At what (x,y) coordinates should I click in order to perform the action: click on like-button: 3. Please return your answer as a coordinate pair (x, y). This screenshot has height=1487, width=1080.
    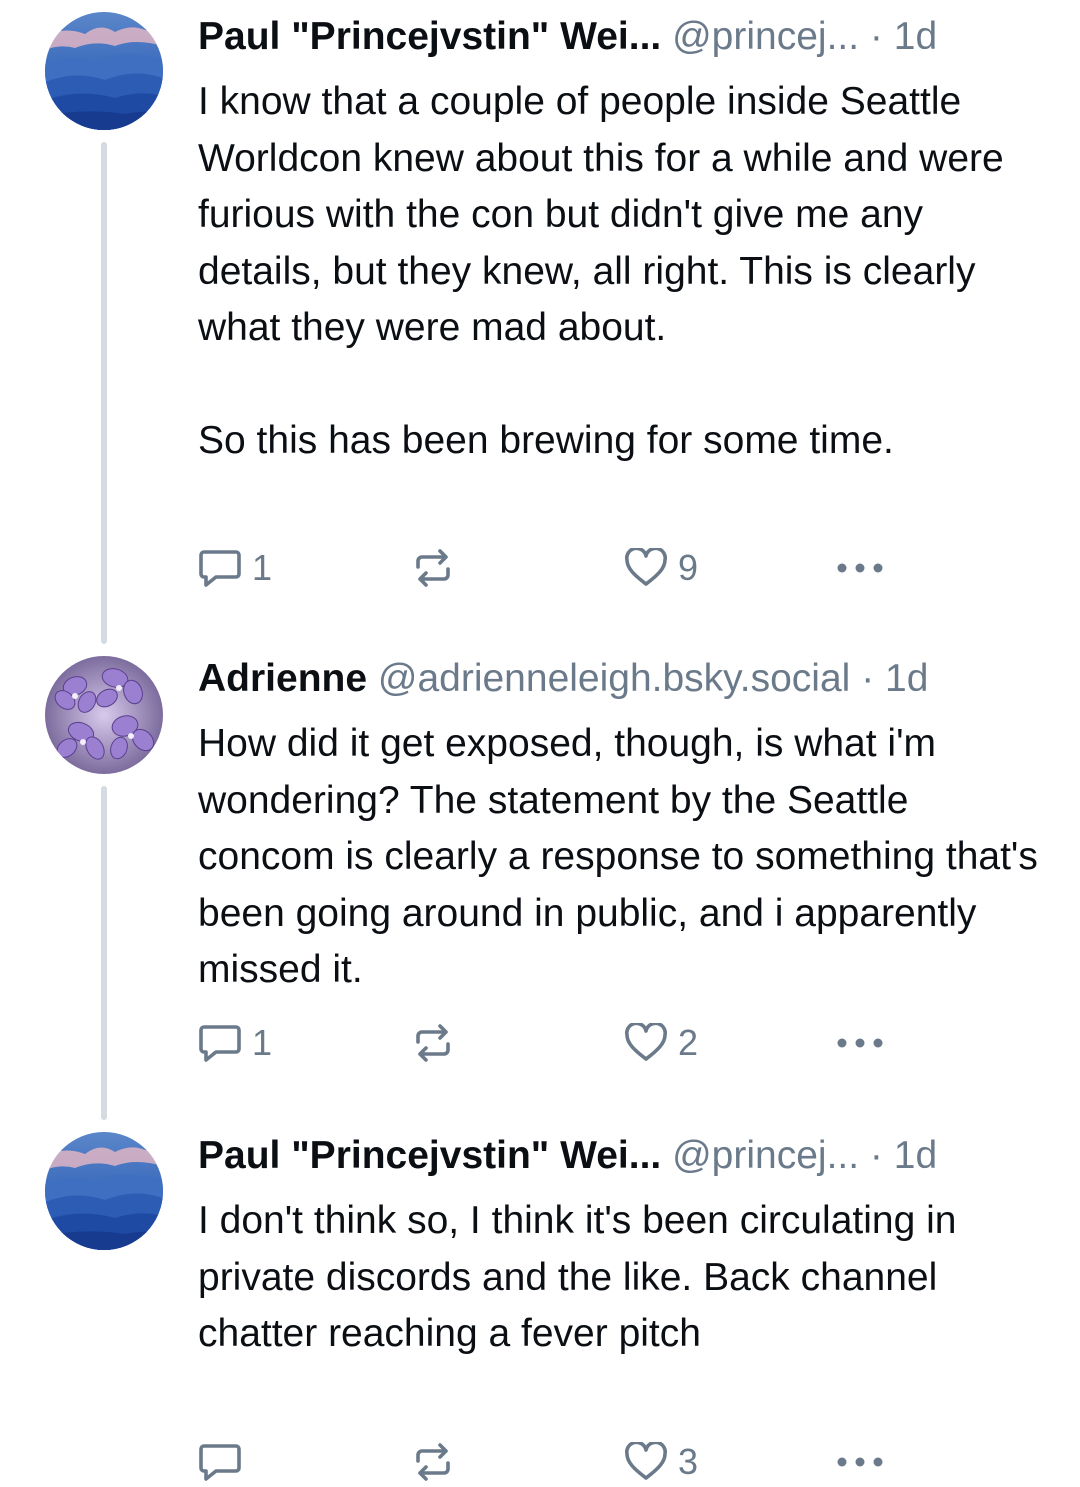
    Looking at the image, I should click on (661, 1462).